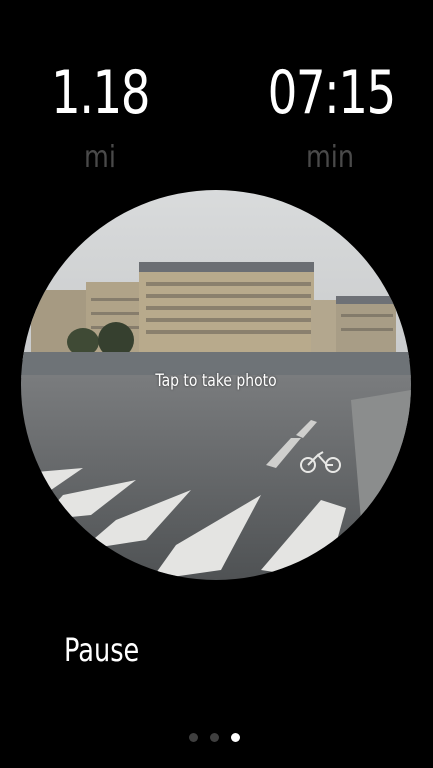  What do you see at coordinates (216, 381) in the screenshot?
I see `camera-hint-label: Tap to take photo` at bounding box center [216, 381].